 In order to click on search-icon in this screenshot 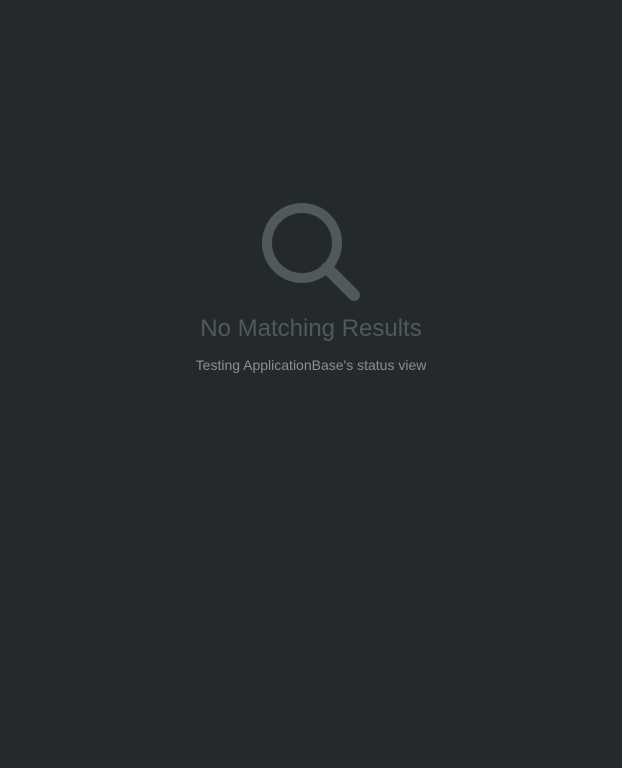, I will do `click(311, 252)`.